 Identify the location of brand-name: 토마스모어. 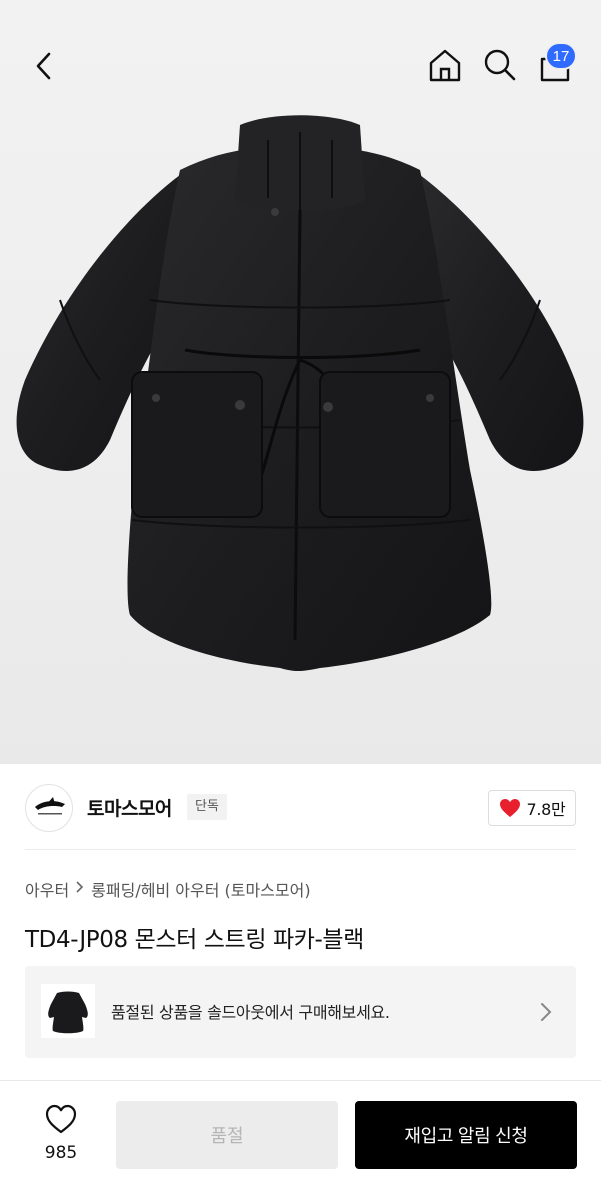
(129, 807).